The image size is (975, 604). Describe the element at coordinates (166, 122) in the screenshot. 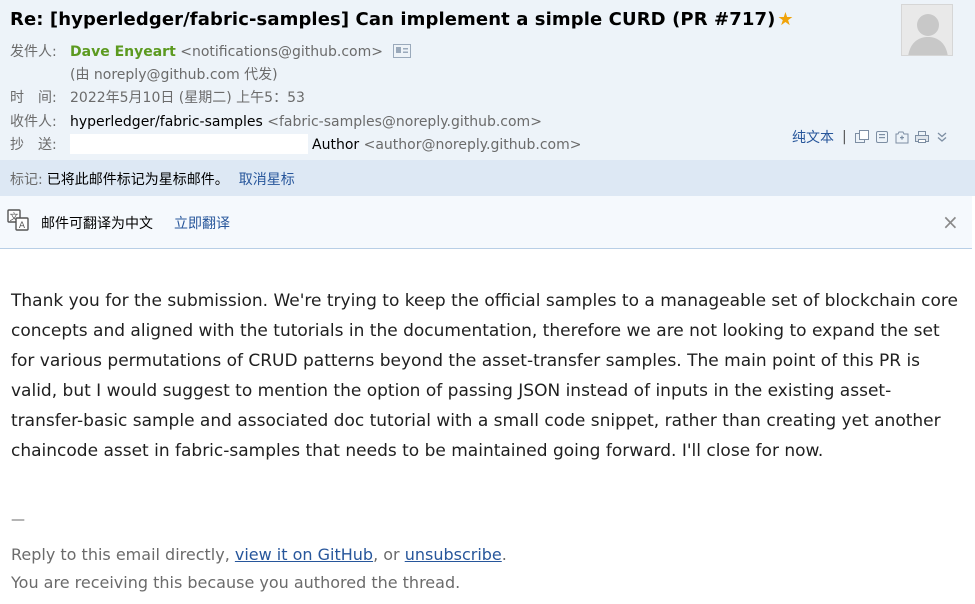

I see `to-name: hyperledger/fabric-samples` at that location.